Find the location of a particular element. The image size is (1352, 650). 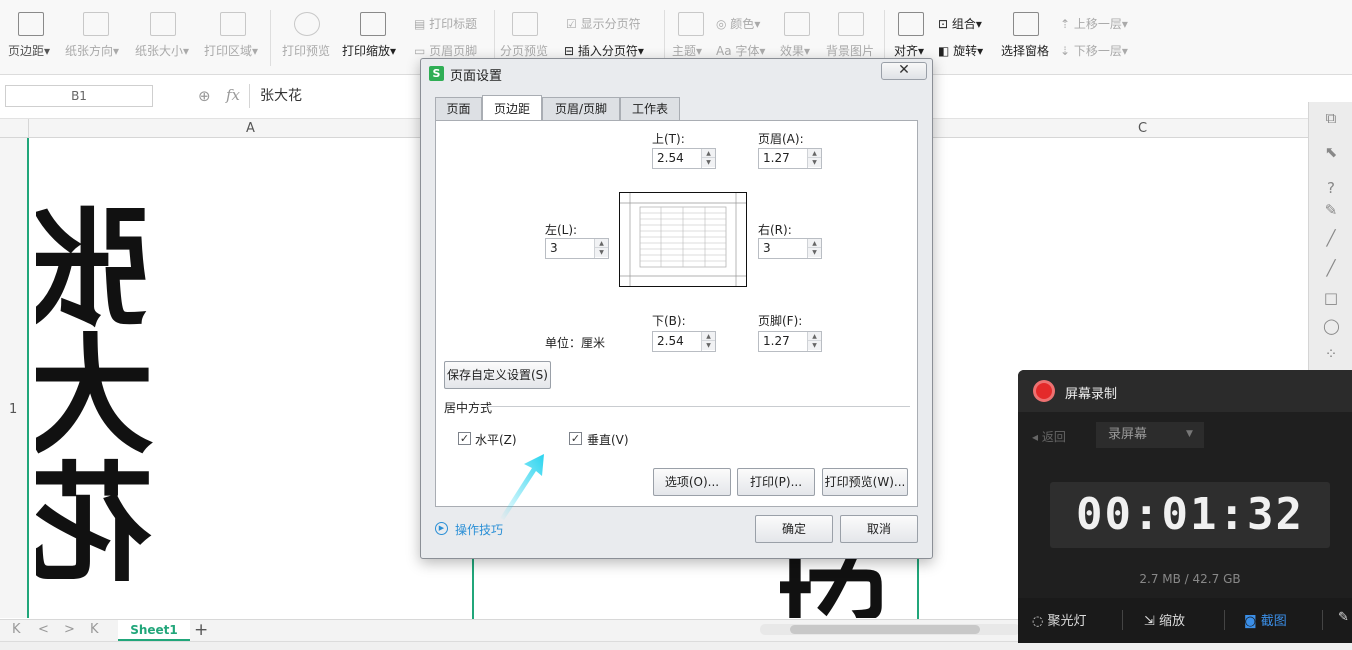

ok-button: 确定 is located at coordinates (794, 529).